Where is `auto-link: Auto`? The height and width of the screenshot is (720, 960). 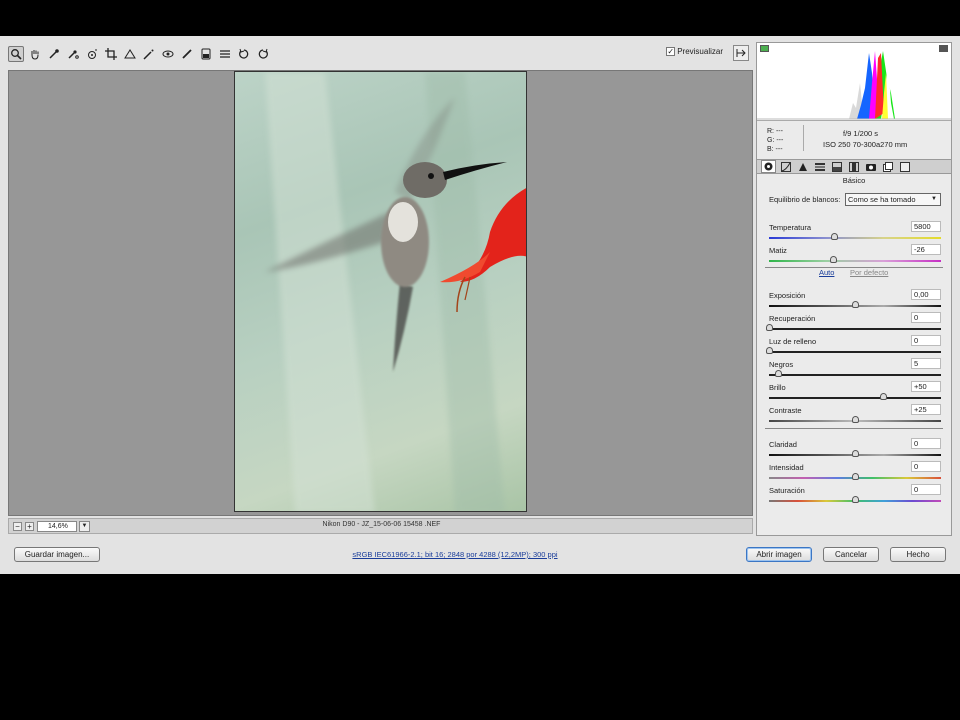
auto-link: Auto is located at coordinates (826, 272).